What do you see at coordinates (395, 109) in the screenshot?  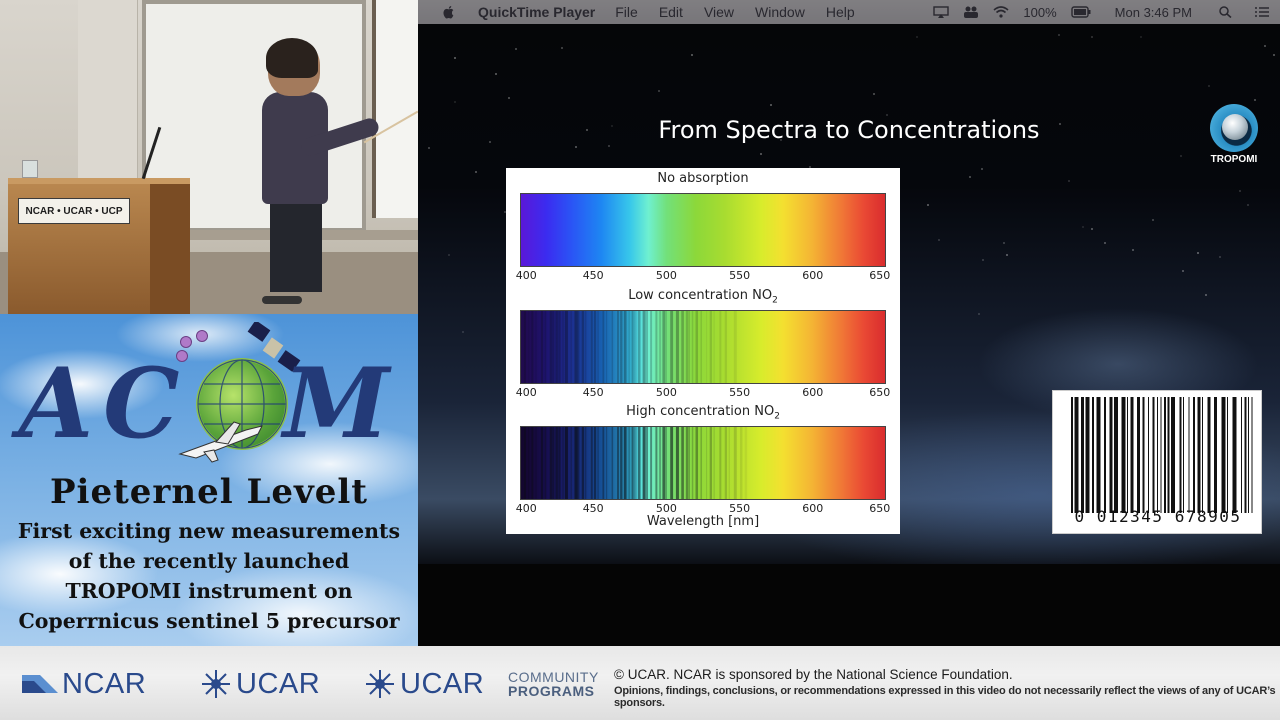 I see `projection-screen-edge` at bounding box center [395, 109].